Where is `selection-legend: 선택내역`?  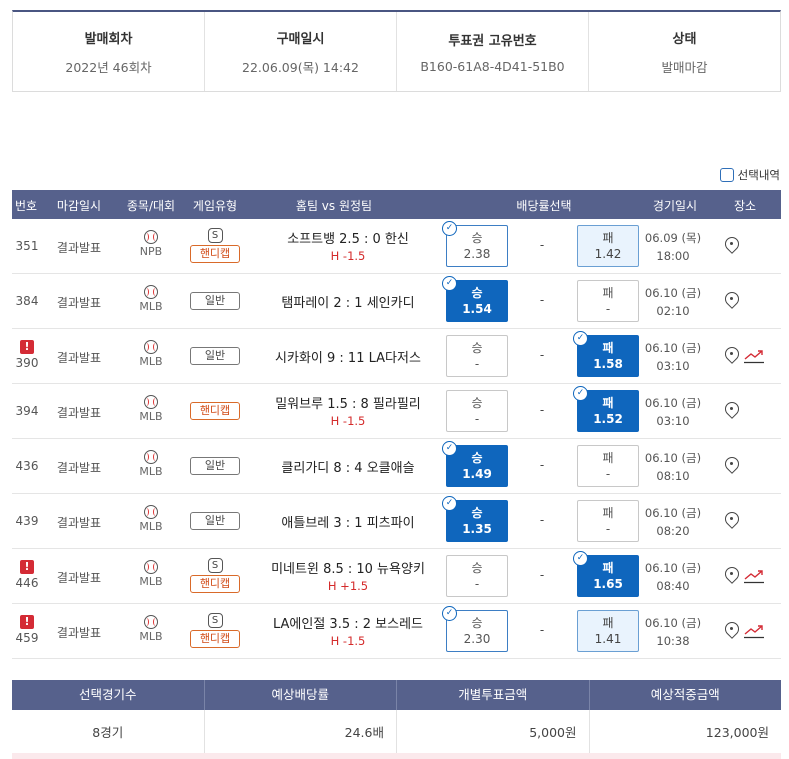
selection-legend: 선택내역 is located at coordinates (749, 175).